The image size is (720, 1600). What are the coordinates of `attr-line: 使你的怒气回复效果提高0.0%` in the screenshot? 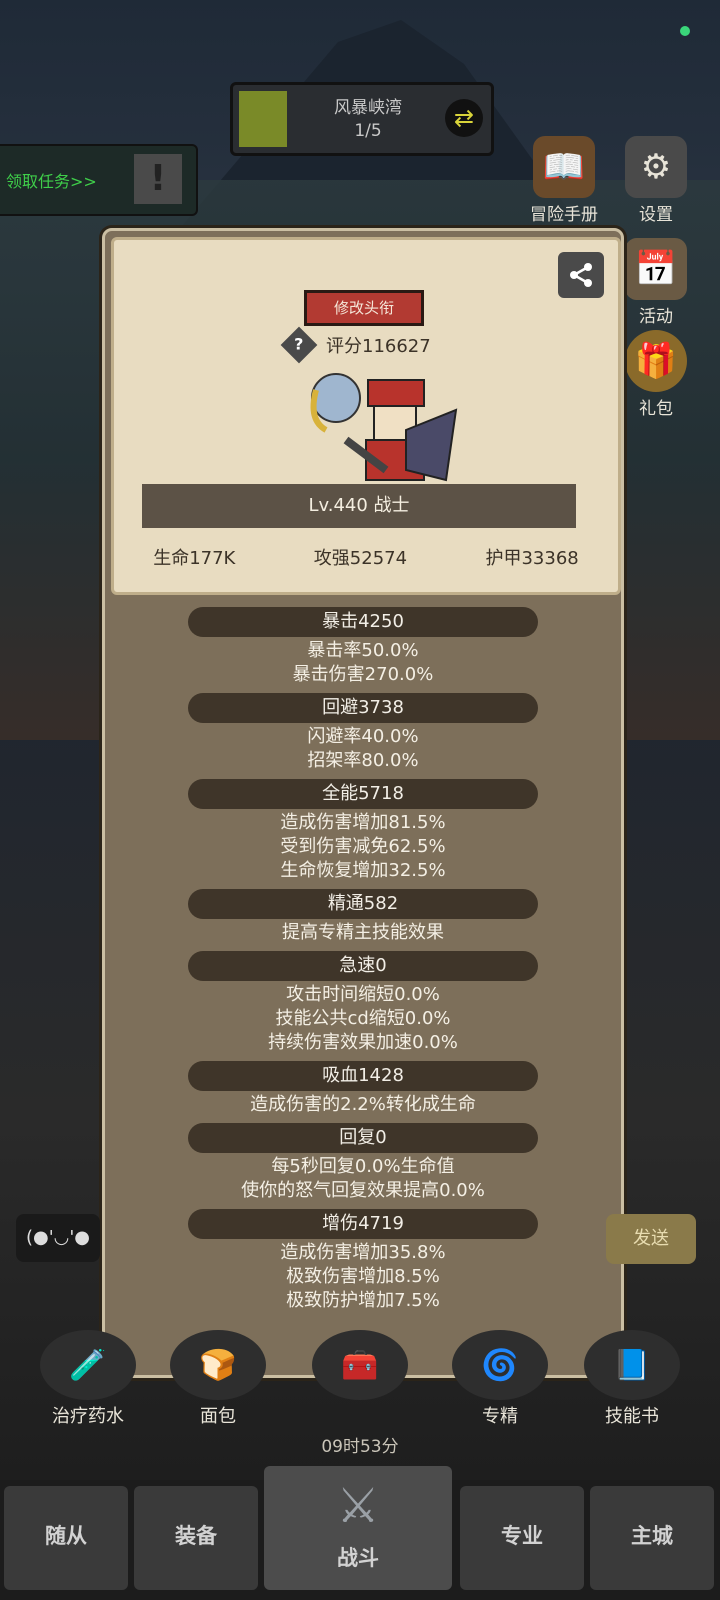 It's located at (363, 1190).